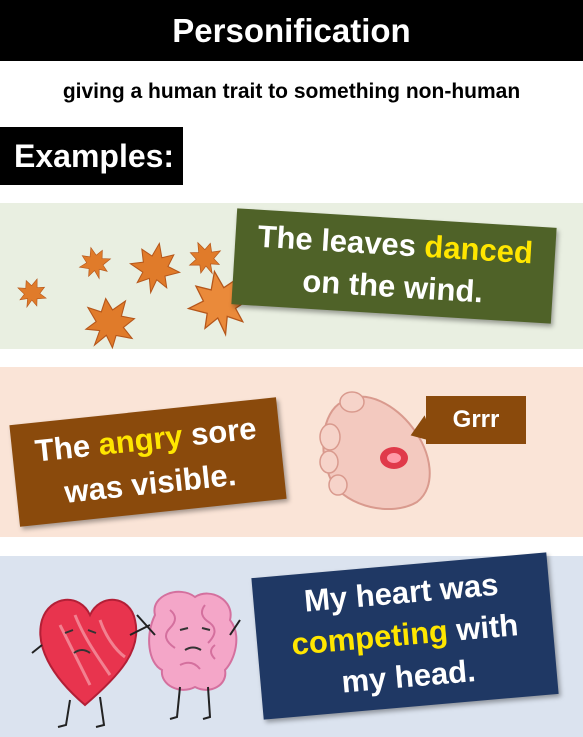 This screenshot has height=737, width=583. Describe the element at coordinates (135, 296) in the screenshot. I see `maple-leaves-icon` at that location.